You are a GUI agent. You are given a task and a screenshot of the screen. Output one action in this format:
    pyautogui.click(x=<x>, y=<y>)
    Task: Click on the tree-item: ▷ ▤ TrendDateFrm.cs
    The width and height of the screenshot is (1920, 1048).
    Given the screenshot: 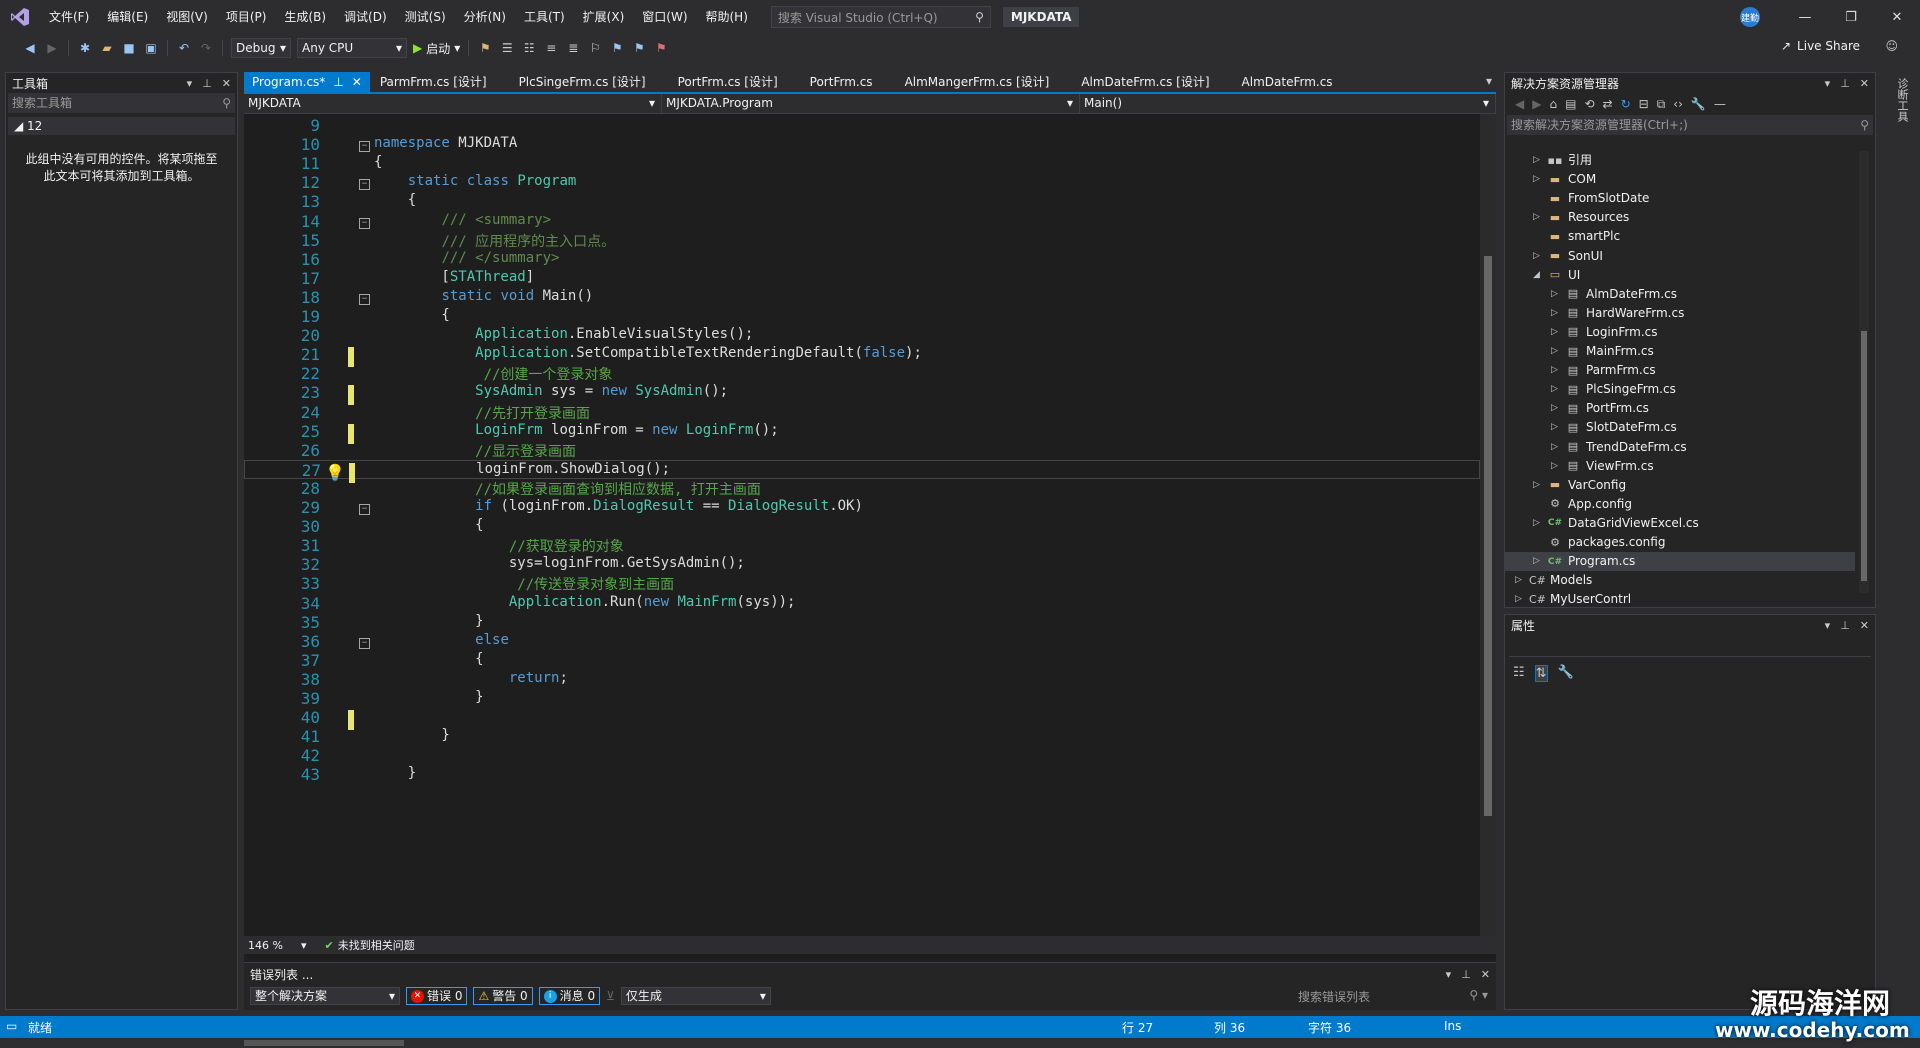 What is the action you would take?
    pyautogui.click(x=1680, y=447)
    